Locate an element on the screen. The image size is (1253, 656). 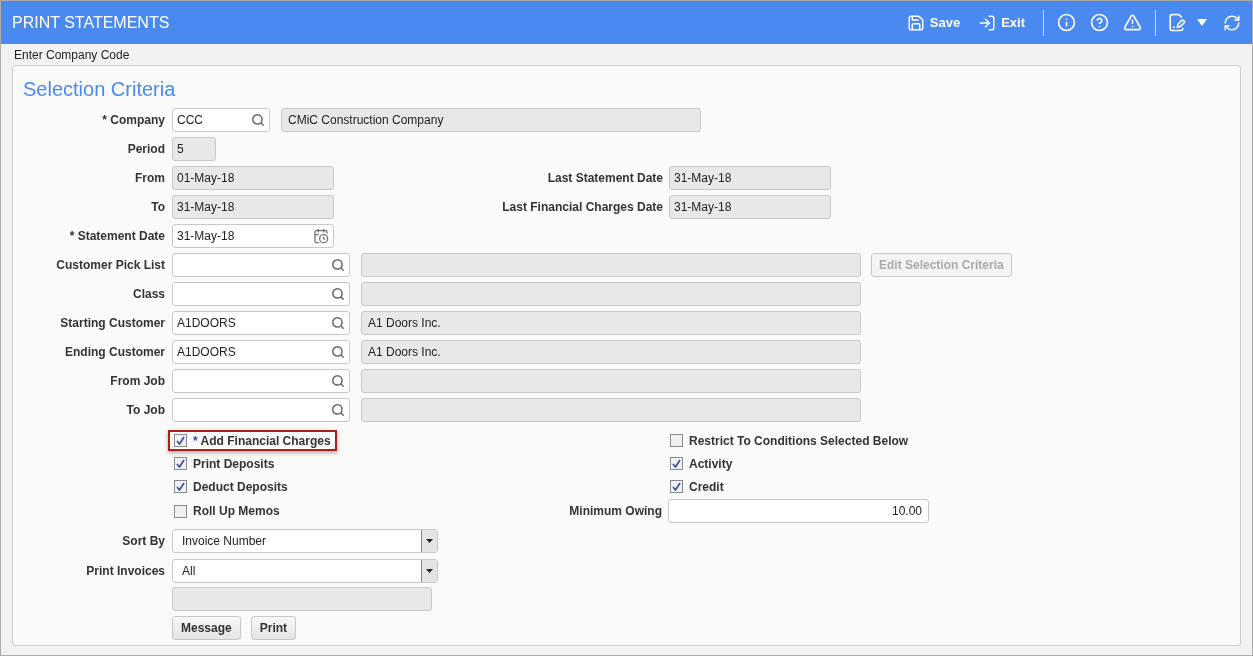
checkbox-label: Roll Up Memos is located at coordinates (236, 511).